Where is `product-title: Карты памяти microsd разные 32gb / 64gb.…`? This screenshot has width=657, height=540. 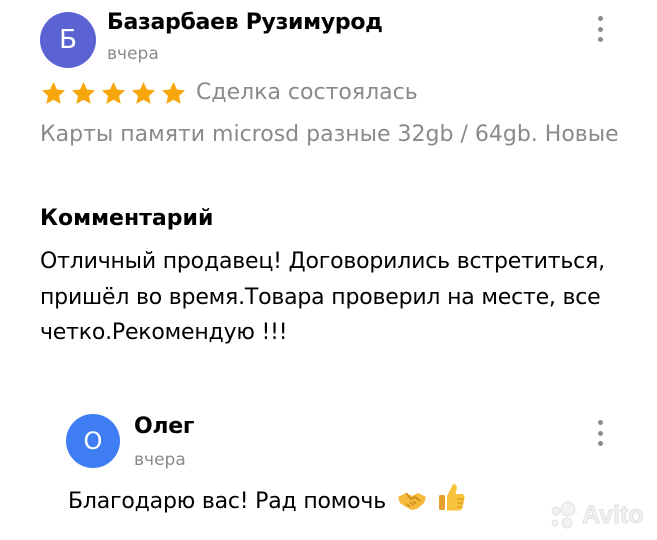 product-title: Карты памяти microsd разные 32gb / 64gb.… is located at coordinates (330, 135).